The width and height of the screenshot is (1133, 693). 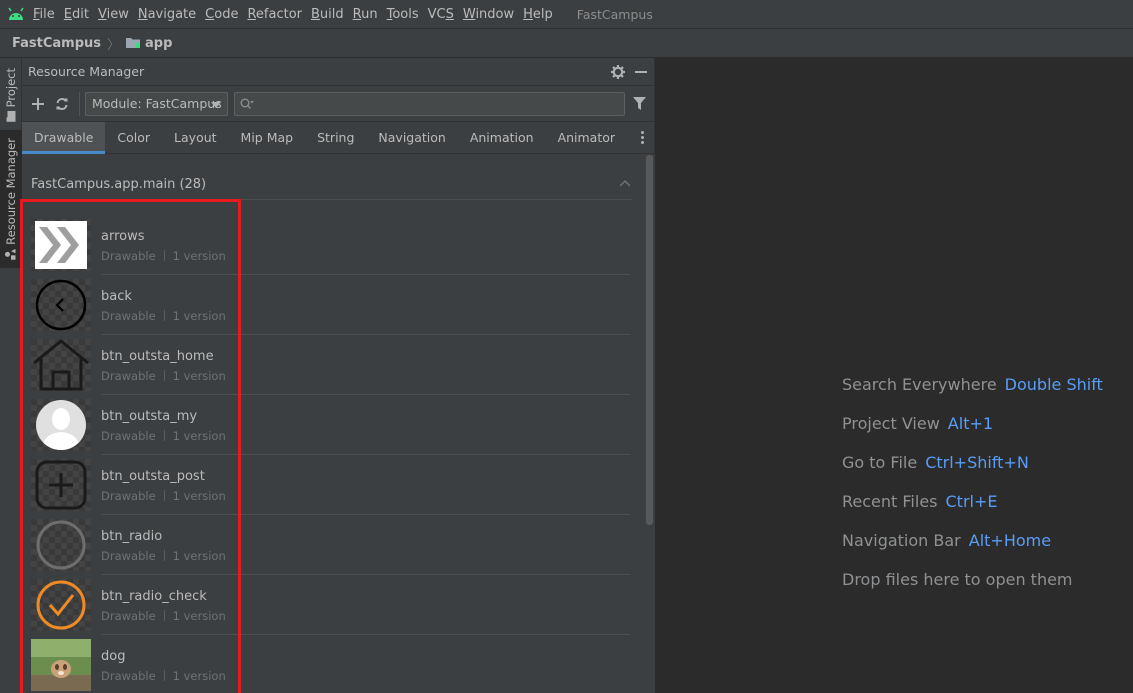 What do you see at coordinates (221, 14) in the screenshot?
I see `menu-code: Code` at bounding box center [221, 14].